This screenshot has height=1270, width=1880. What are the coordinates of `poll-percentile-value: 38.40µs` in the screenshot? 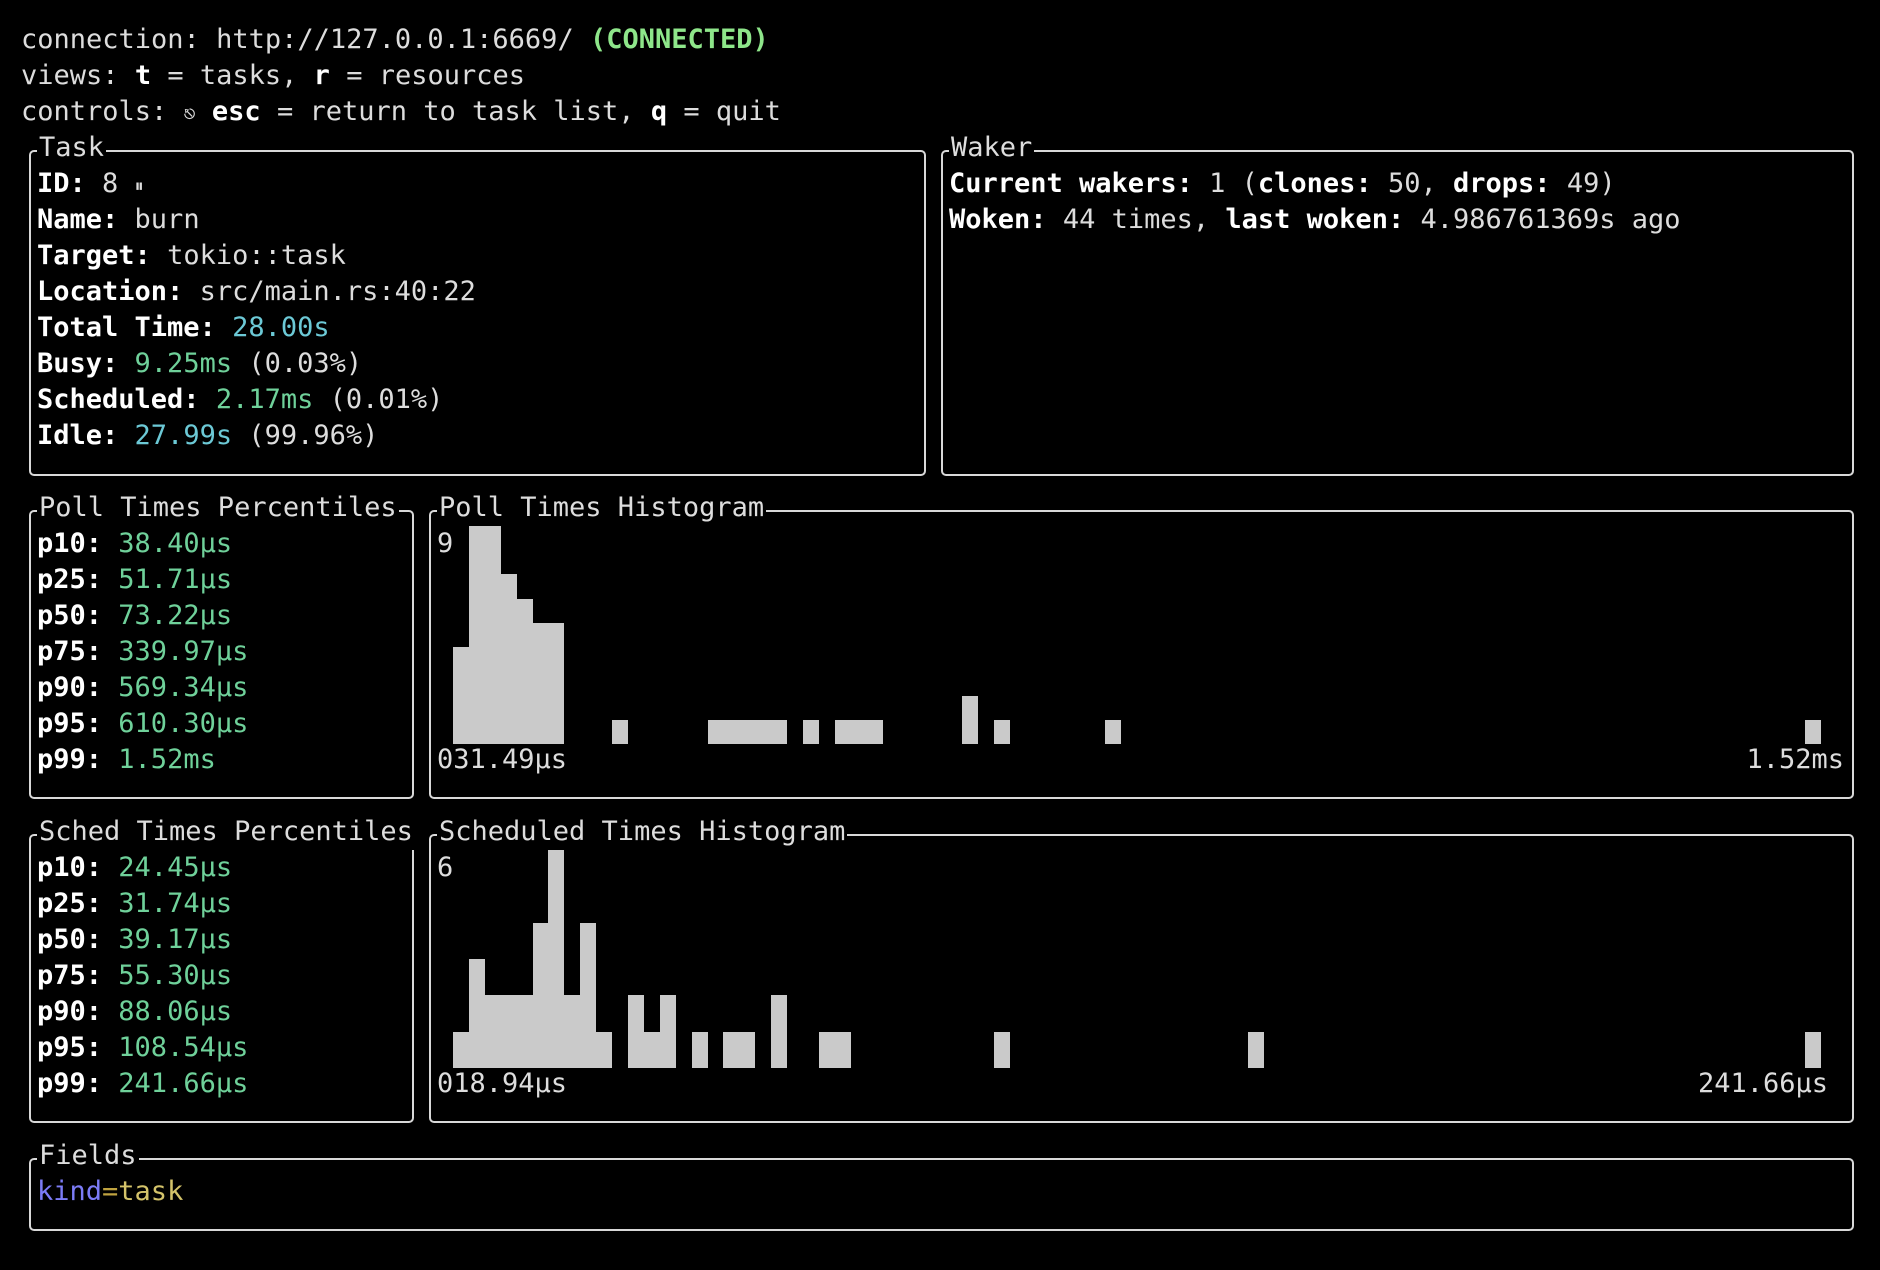 It's located at (175, 543).